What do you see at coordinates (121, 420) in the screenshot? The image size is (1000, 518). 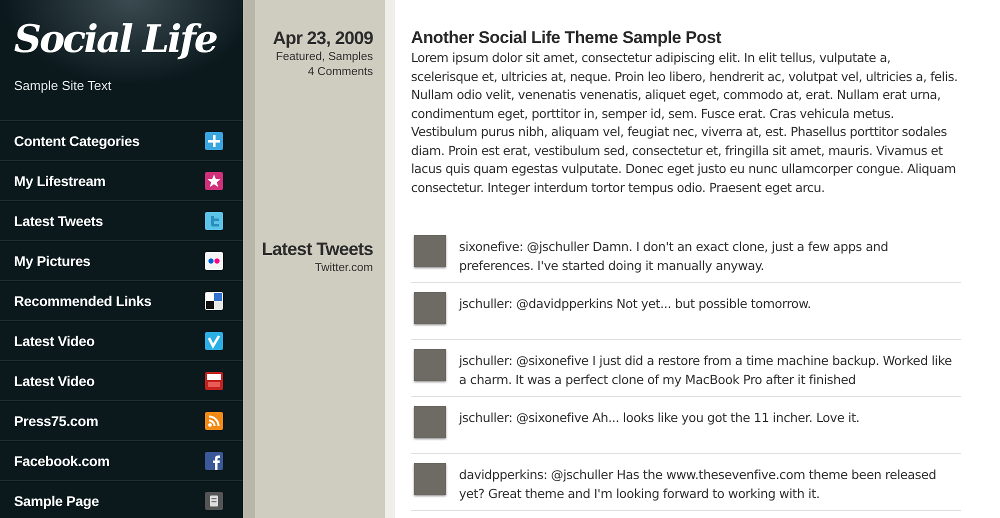 I see `nav-link: Press75.com` at bounding box center [121, 420].